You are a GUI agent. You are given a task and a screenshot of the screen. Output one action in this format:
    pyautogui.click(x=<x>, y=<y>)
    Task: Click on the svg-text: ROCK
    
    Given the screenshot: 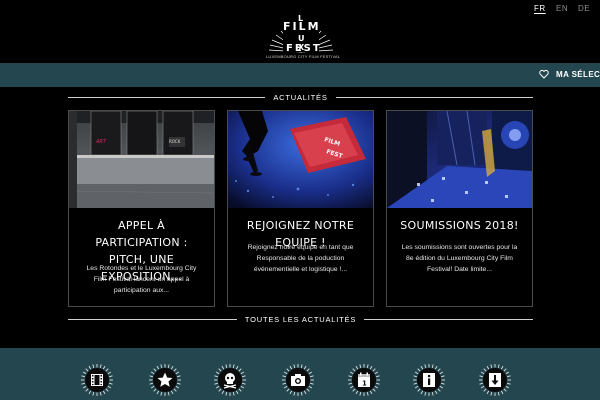 What is the action you would take?
    pyautogui.click(x=175, y=141)
    